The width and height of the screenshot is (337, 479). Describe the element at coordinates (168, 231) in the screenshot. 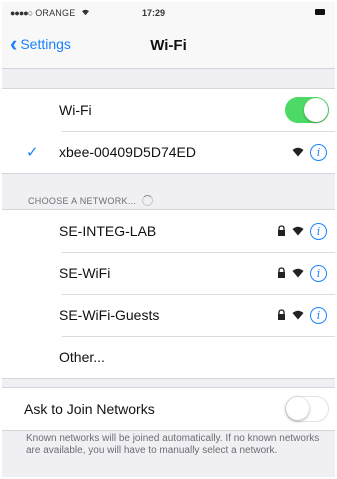

I see `network-row: SE-INTEG-LAB i` at that location.